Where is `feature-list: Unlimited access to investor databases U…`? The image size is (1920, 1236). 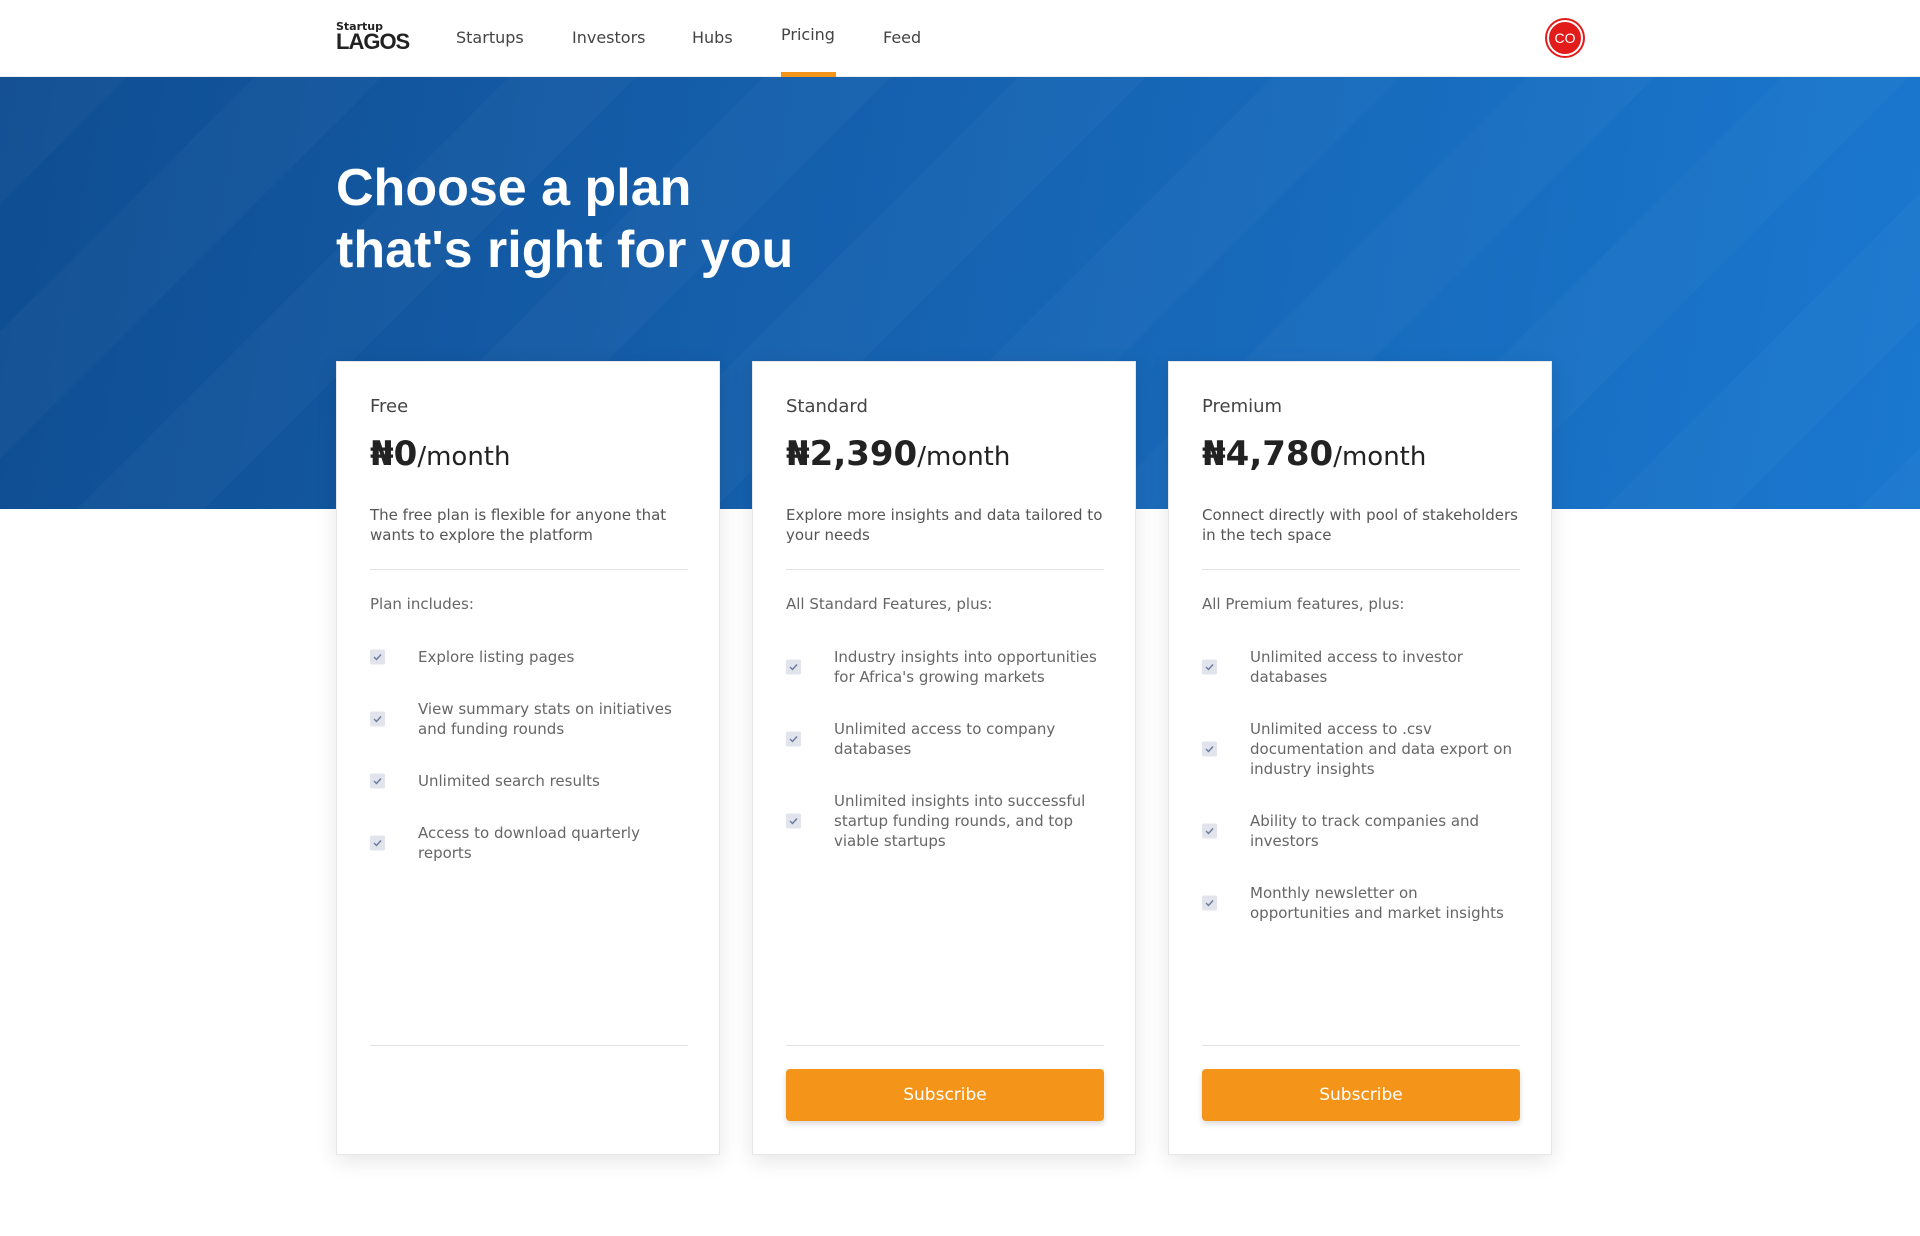 feature-list: Unlimited access to investor databases U… is located at coordinates (1362, 801).